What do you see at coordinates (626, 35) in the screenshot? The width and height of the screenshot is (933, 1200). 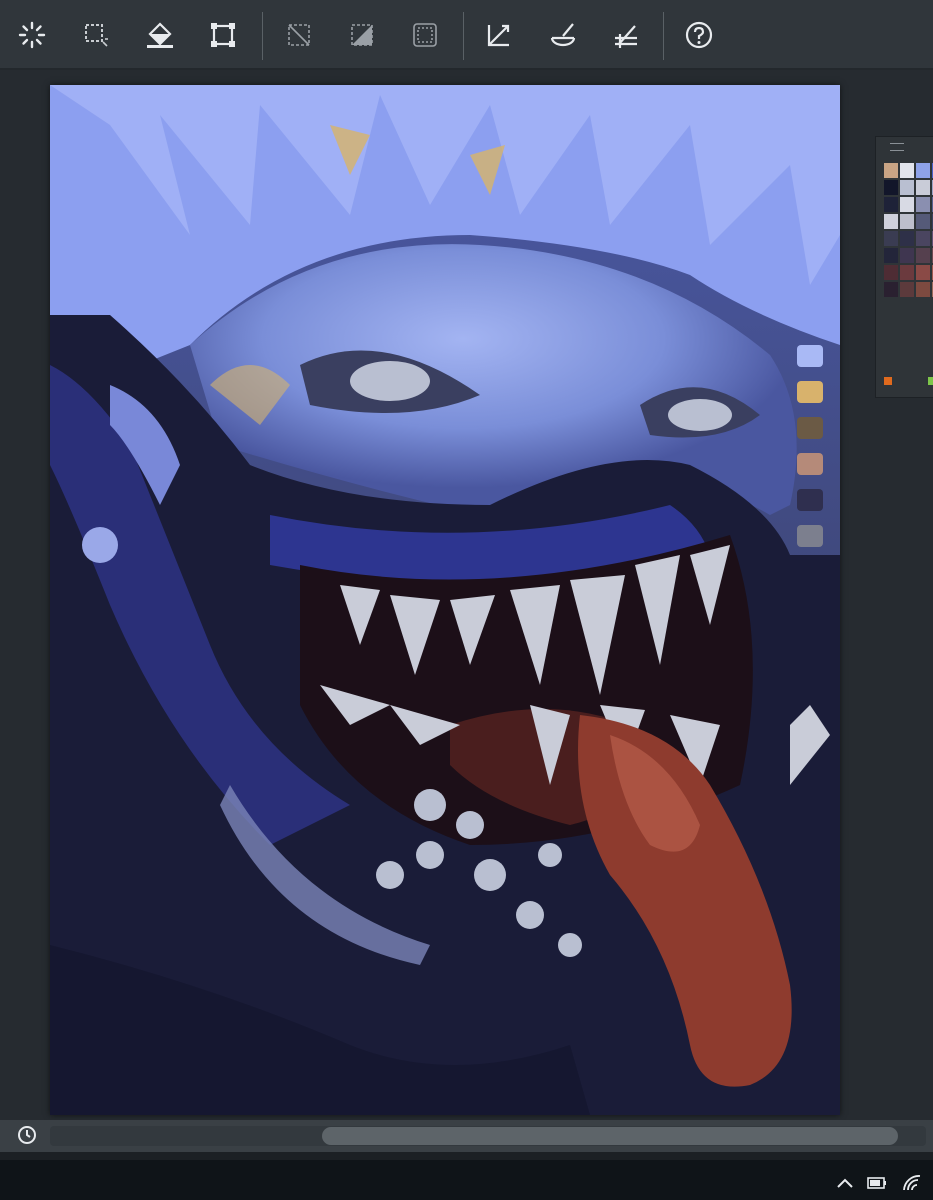 I see `ruler-symmetry-icon` at bounding box center [626, 35].